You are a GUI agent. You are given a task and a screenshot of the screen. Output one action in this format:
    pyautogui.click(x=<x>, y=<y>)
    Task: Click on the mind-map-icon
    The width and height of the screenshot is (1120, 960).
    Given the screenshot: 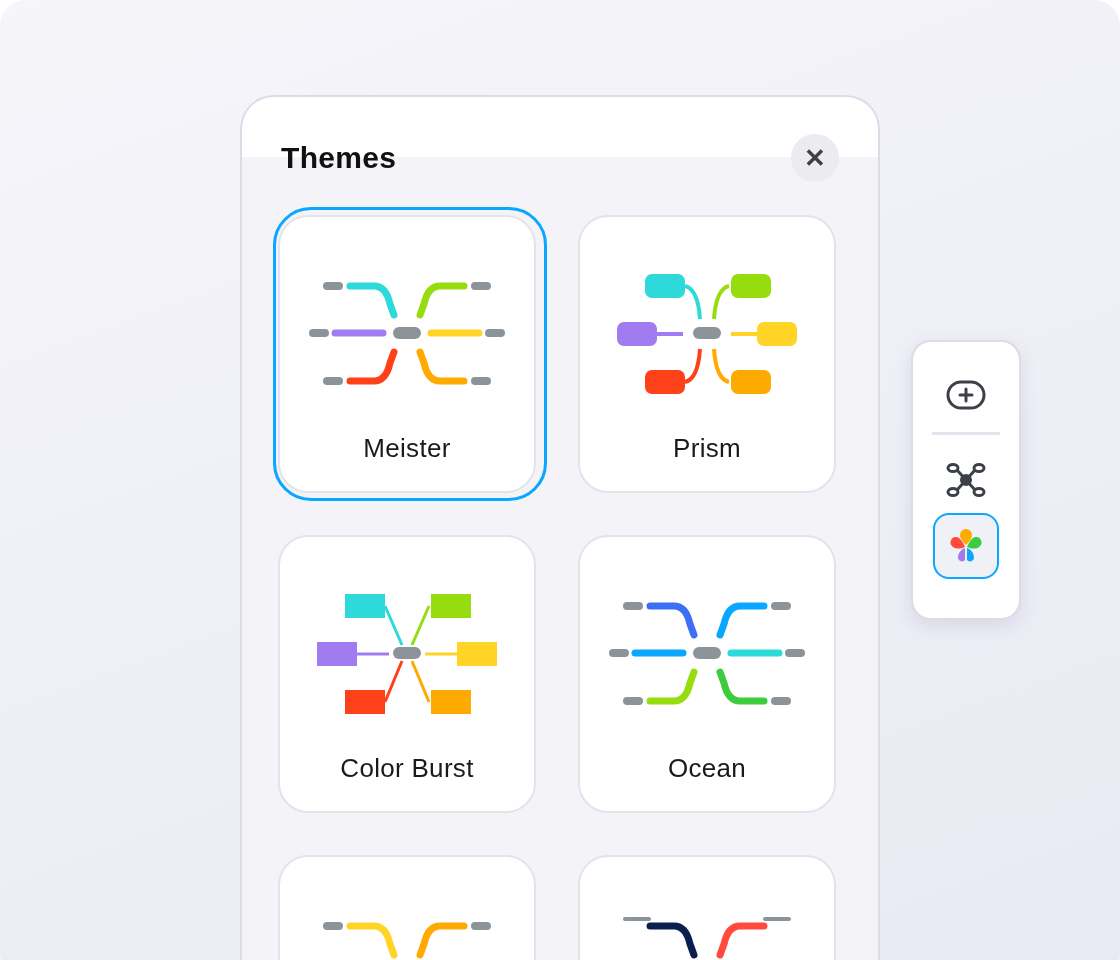 What is the action you would take?
    pyautogui.click(x=966, y=480)
    